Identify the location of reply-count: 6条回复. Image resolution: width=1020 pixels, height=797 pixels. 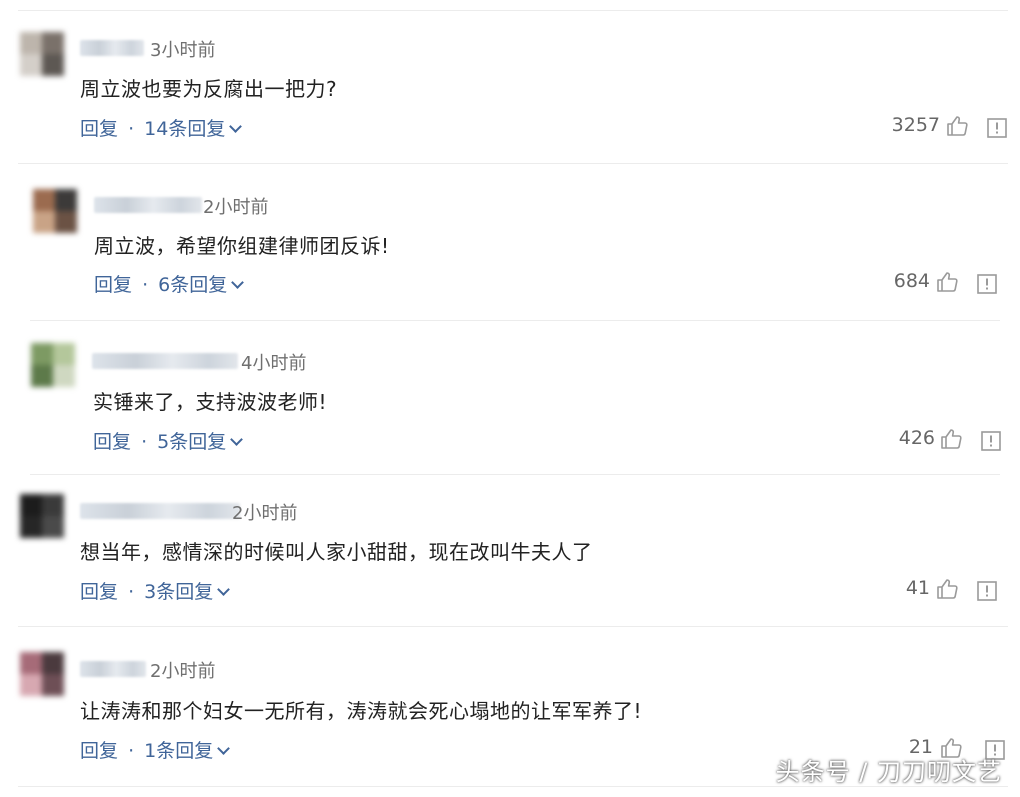
(192, 285).